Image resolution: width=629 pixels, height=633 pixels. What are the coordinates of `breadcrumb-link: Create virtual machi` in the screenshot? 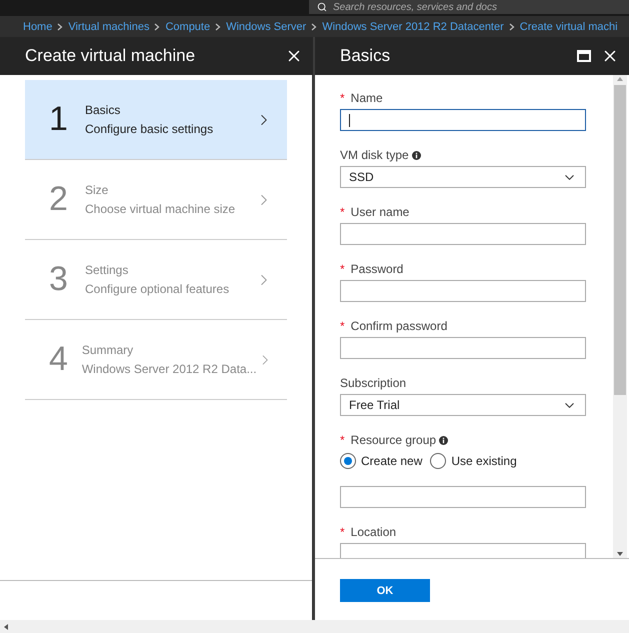 It's located at (569, 26).